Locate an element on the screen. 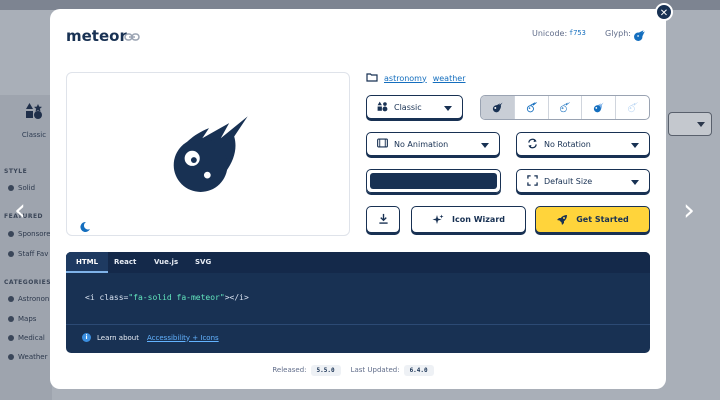 The image size is (720, 400). icon-wizard-label: Icon Wizard is located at coordinates (478, 219).